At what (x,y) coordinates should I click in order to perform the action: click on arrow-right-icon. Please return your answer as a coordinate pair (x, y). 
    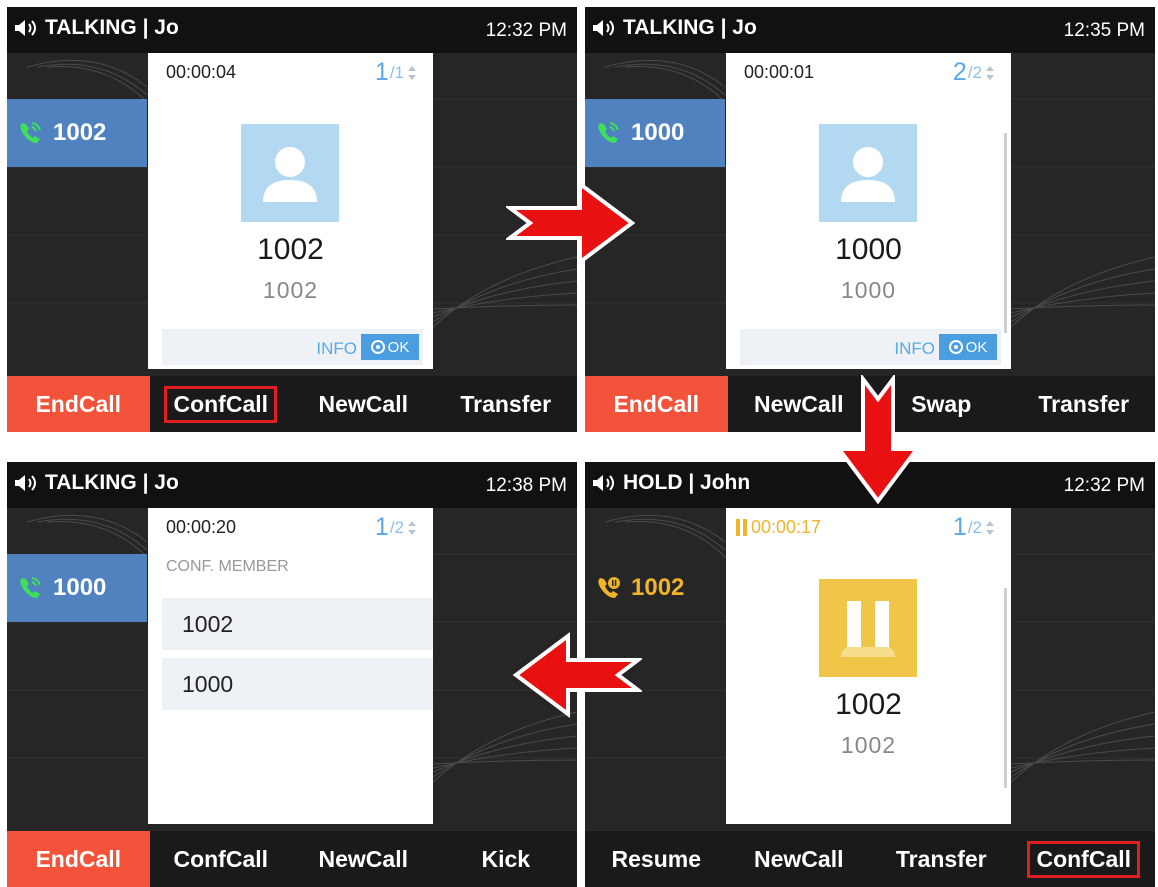
    Looking at the image, I should click on (571, 223).